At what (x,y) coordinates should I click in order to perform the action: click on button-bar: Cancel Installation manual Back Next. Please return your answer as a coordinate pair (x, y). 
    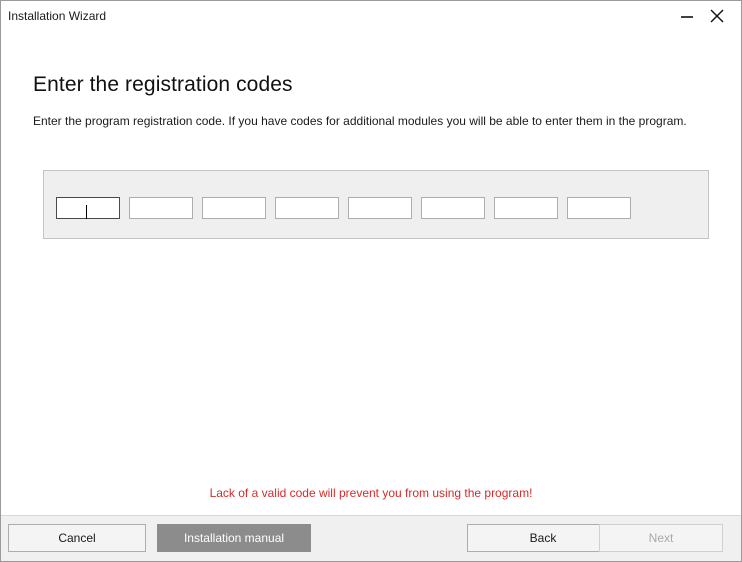
    Looking at the image, I should click on (371, 538).